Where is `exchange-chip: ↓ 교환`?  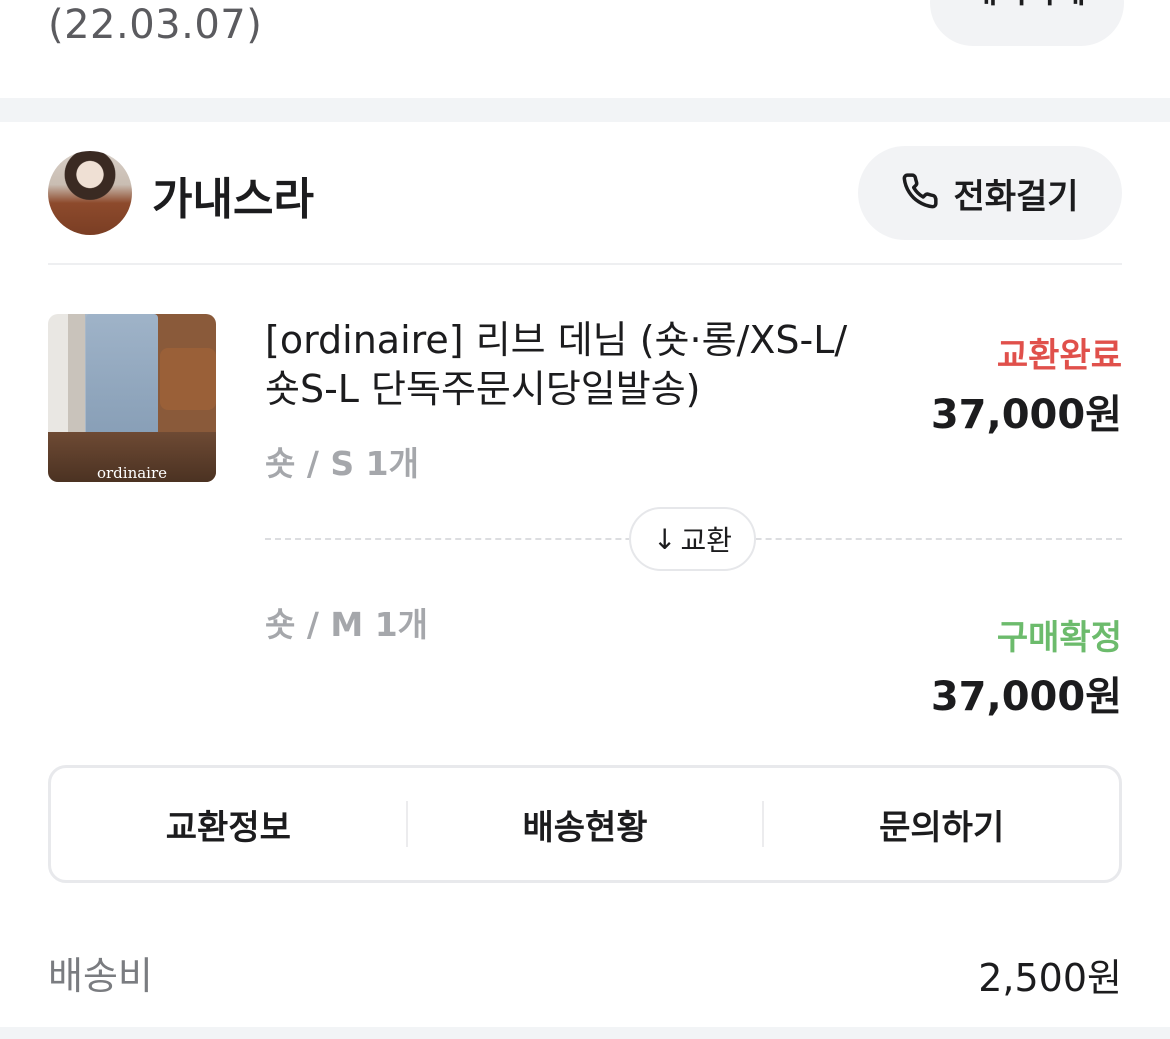 exchange-chip: ↓ 교환 is located at coordinates (692, 539).